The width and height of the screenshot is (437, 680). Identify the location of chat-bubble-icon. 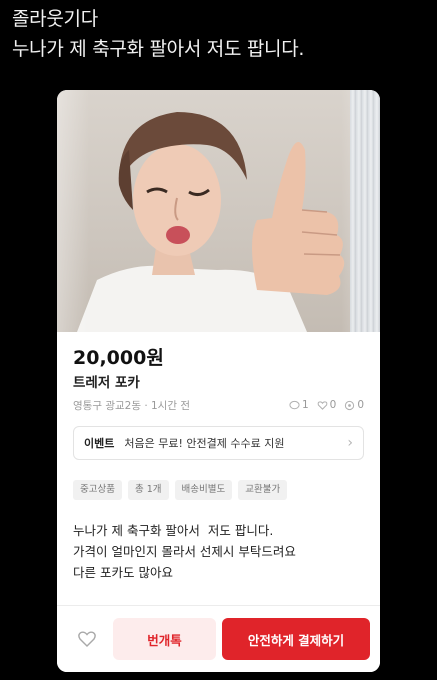
(294, 404).